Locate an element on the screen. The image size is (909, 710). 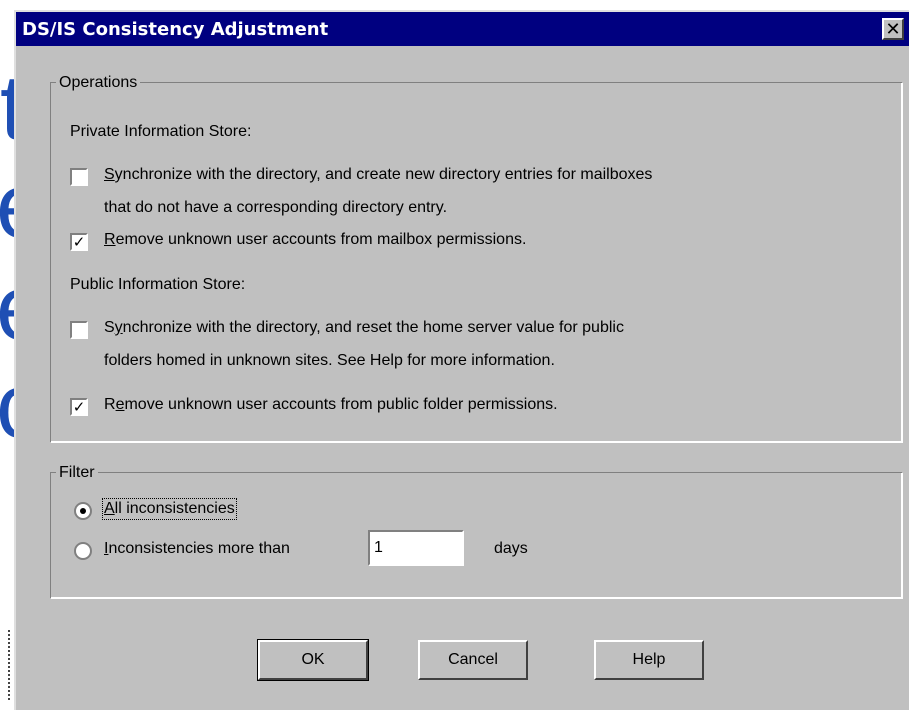
public-remove-checkbox: ✓ is located at coordinates (79, 407).